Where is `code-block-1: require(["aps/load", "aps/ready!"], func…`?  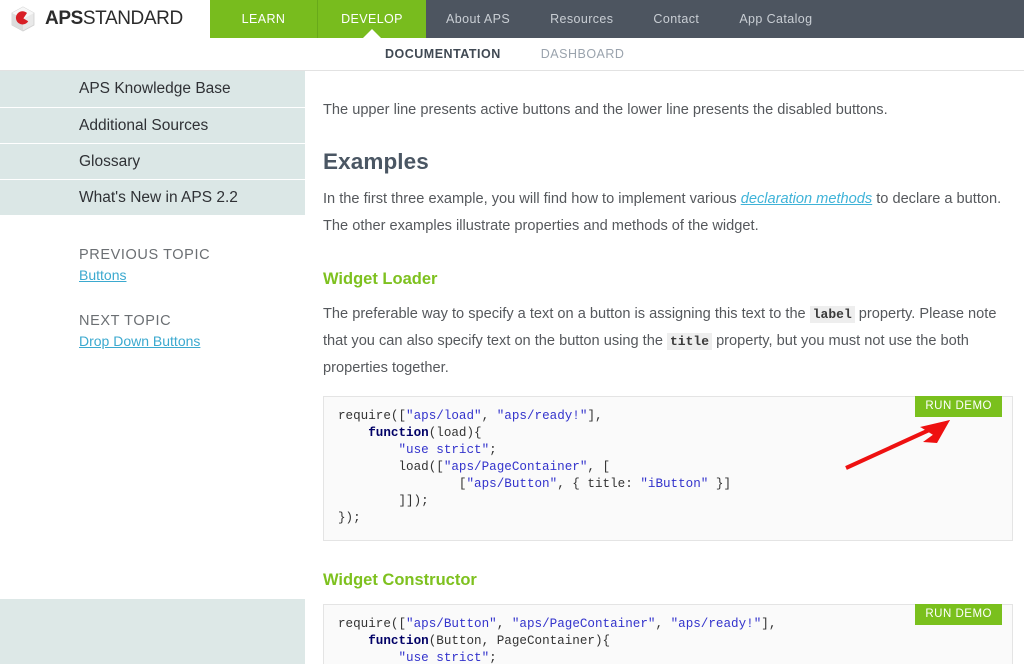 code-block-1: require(["aps/load", "aps/ready!"], func… is located at coordinates (668, 468).